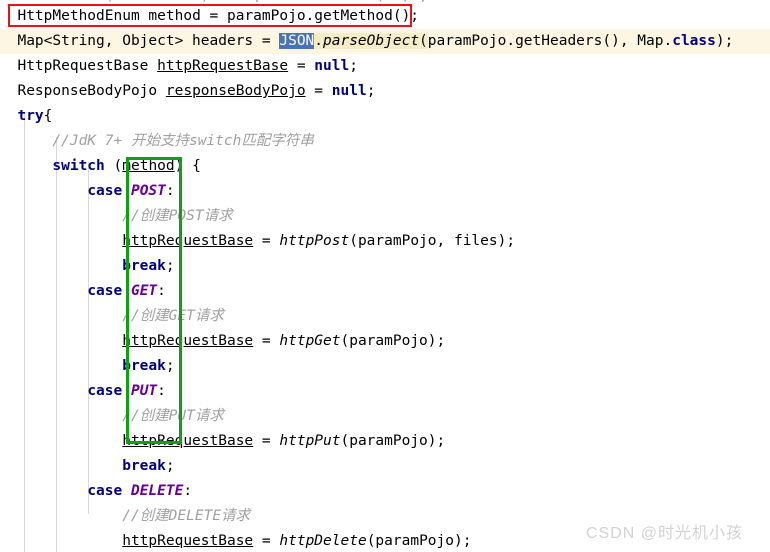 Image resolution: width=770 pixels, height=552 pixels. Describe the element at coordinates (385, 391) in the screenshot. I see `code-line: case PUT:` at that location.